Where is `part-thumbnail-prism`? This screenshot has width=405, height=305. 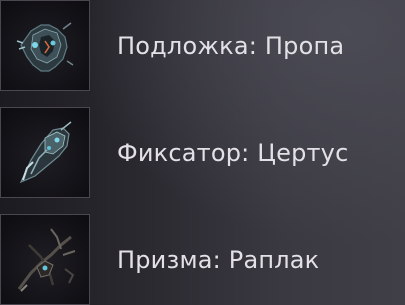 part-thumbnail-prism is located at coordinates (45, 259).